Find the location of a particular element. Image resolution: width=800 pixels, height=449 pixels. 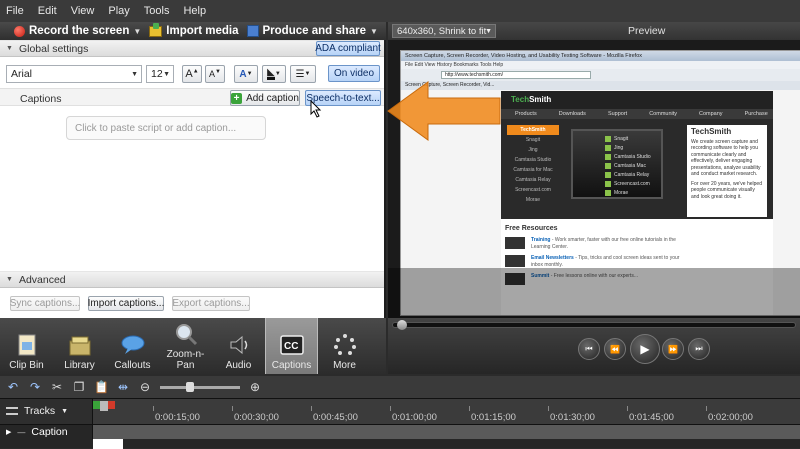

tracks-icon is located at coordinates (12, 411).